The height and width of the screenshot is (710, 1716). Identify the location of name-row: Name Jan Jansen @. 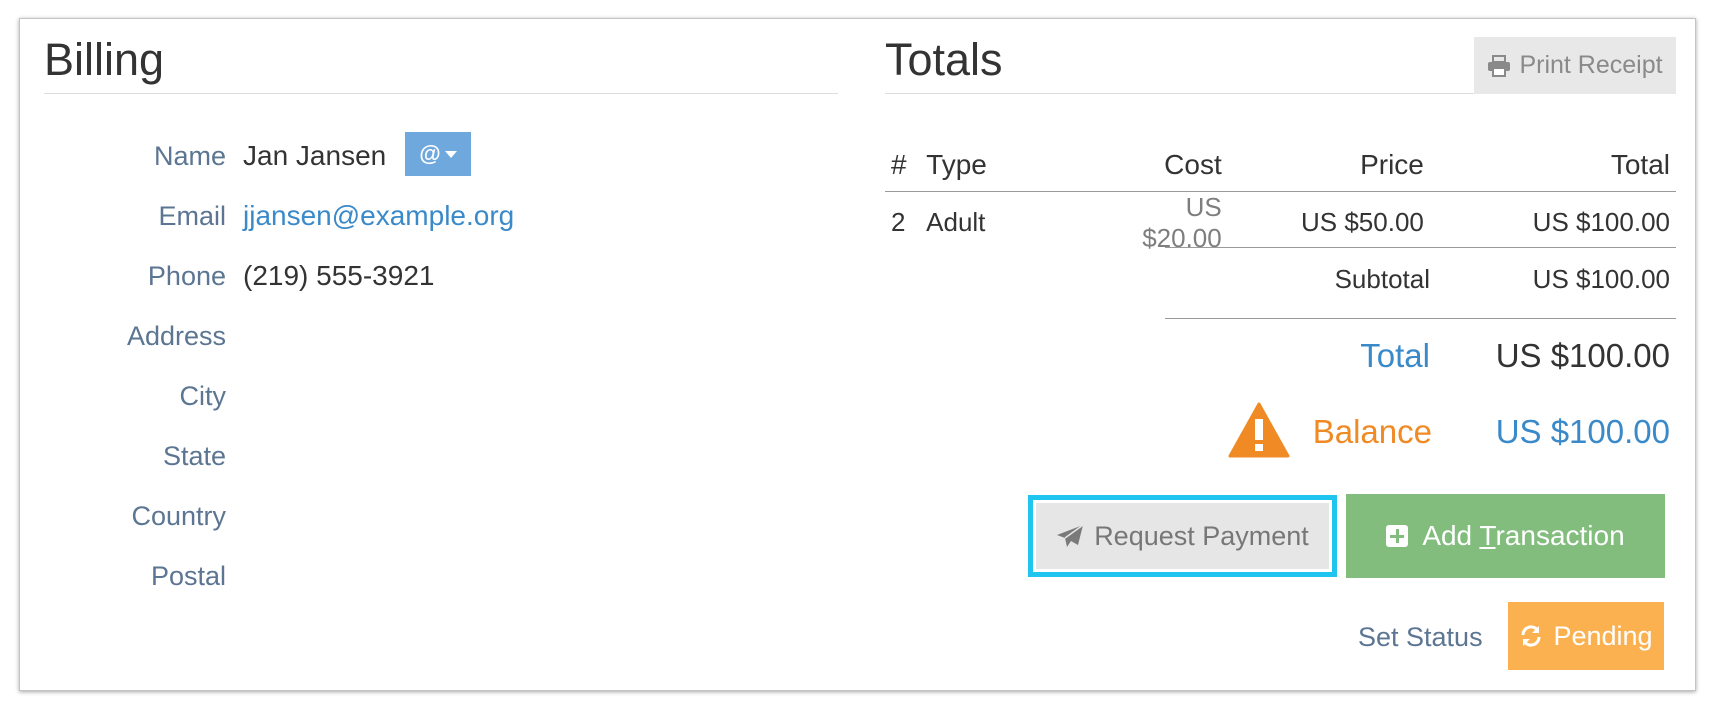
(441, 157).